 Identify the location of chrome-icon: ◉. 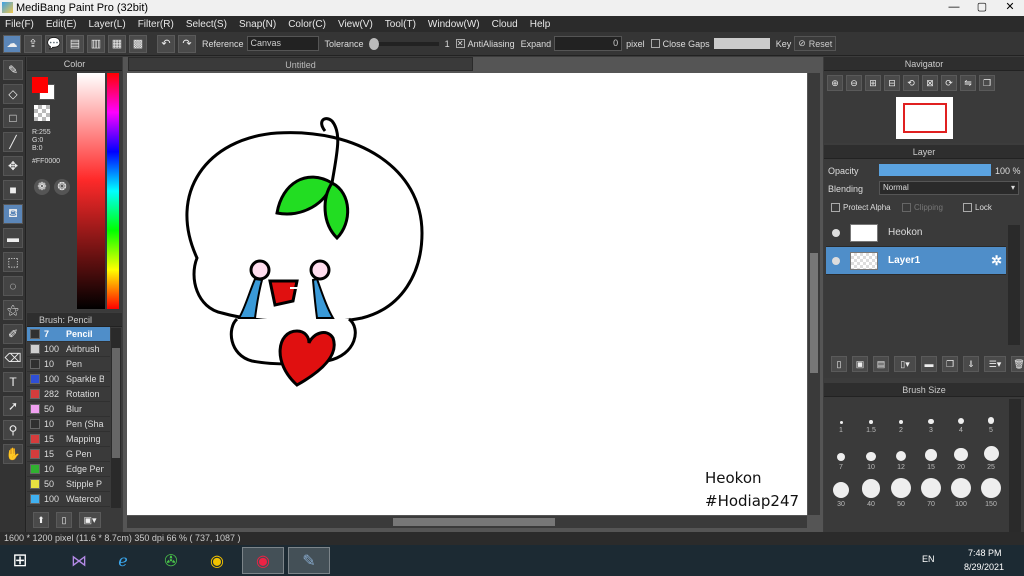
(217, 560).